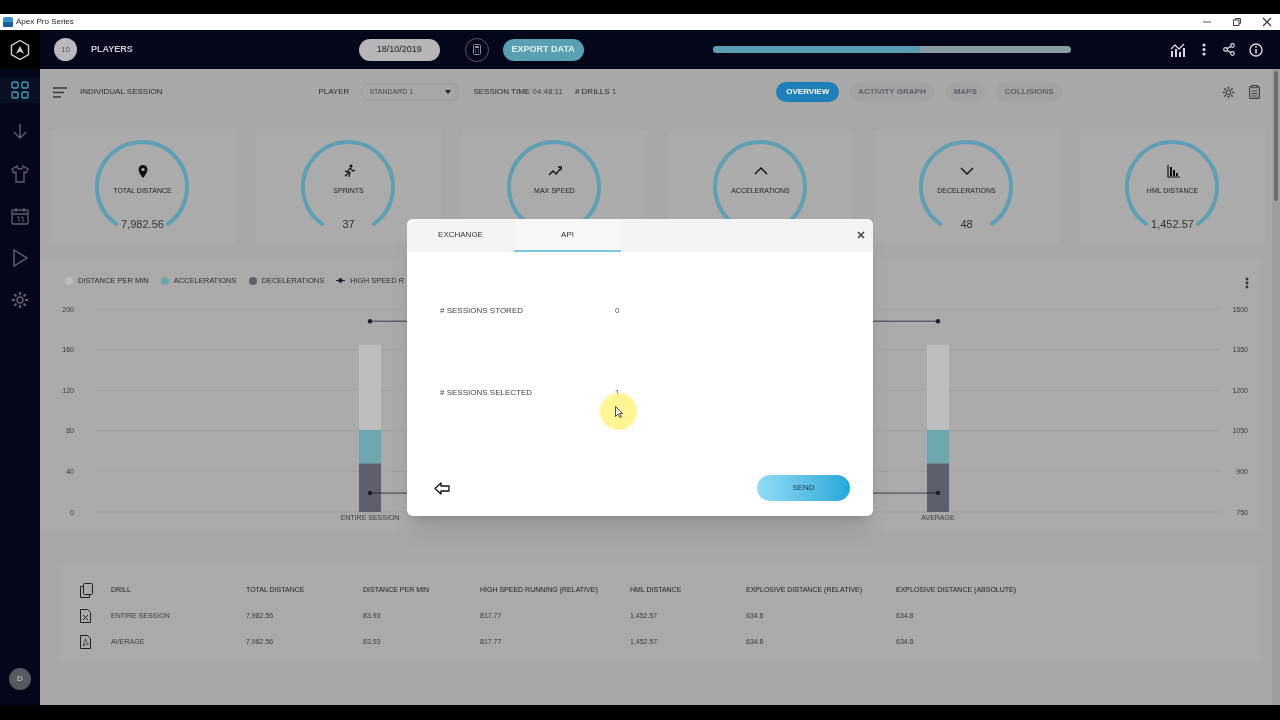  What do you see at coordinates (86, 590) in the screenshot?
I see `copy-icon` at bounding box center [86, 590].